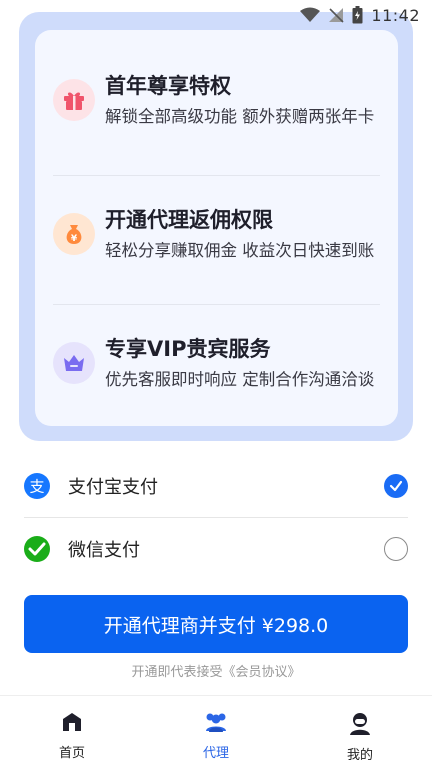 The image size is (432, 769). What do you see at coordinates (240, 250) in the screenshot?
I see `benefit-desc: 轻松分享赚取佣金 收益次日快速到账` at bounding box center [240, 250].